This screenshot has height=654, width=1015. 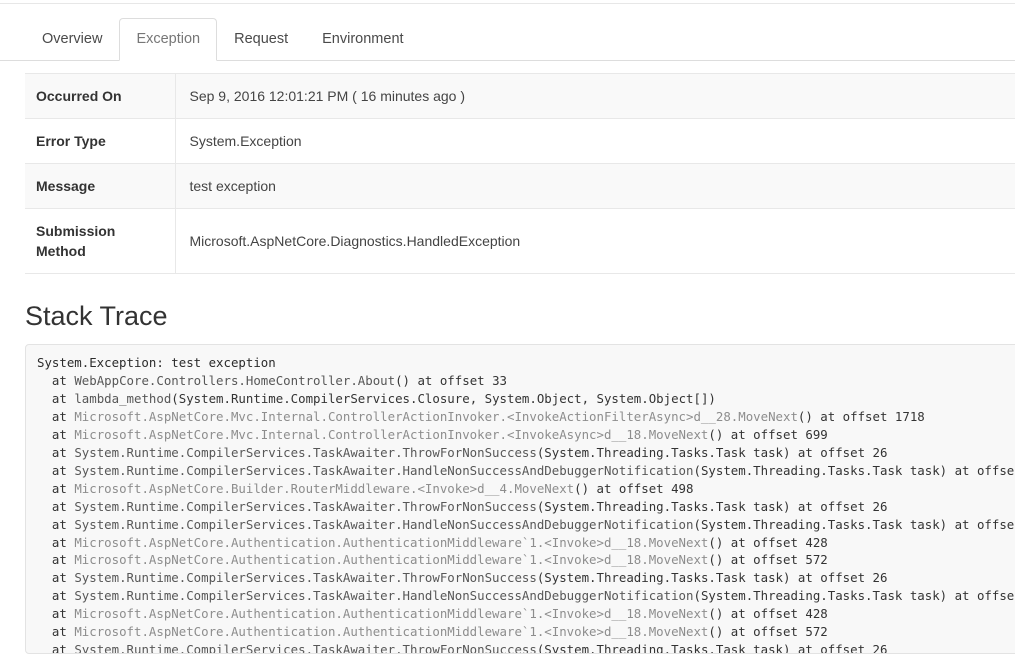 I want to click on table-row: Message test exception, so click(x=520, y=186).